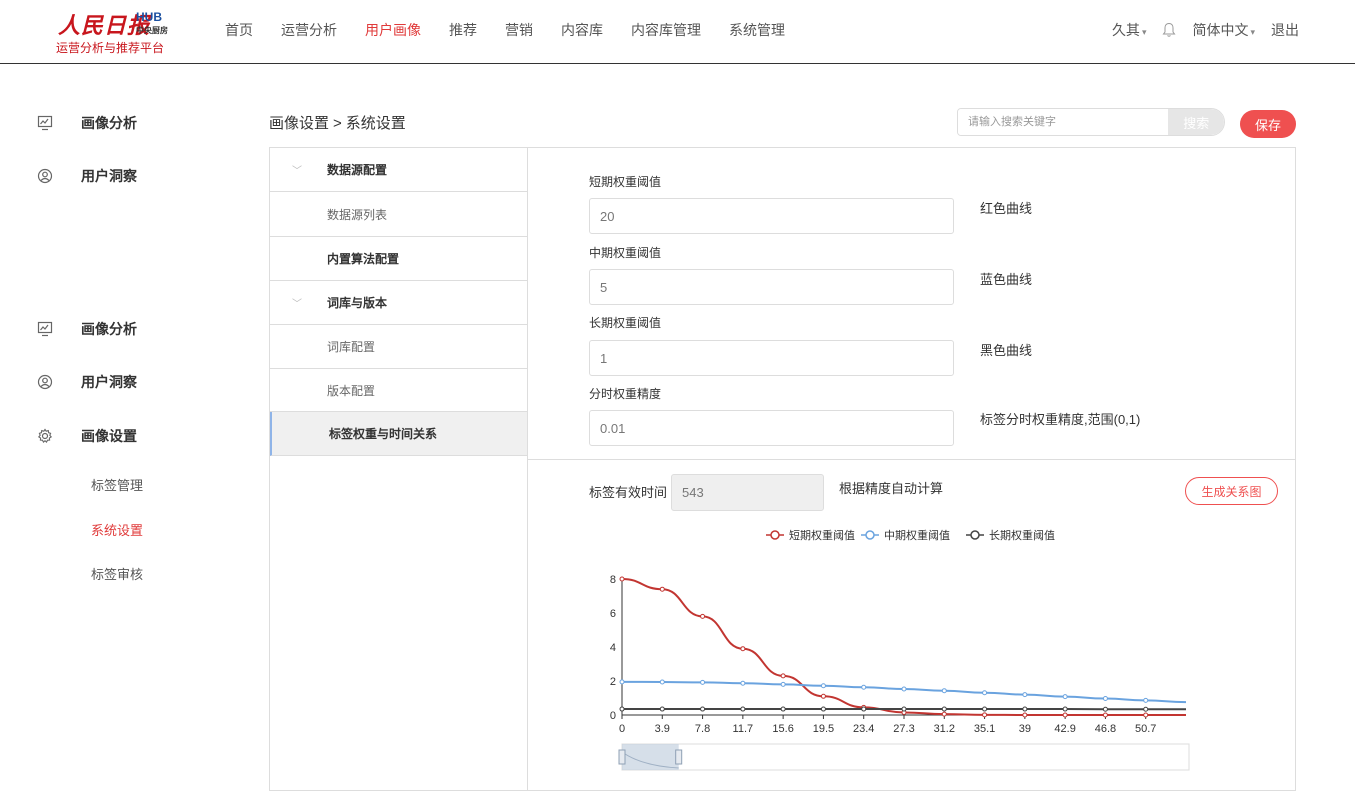  I want to click on logo-hub: HUB, so click(149, 17).